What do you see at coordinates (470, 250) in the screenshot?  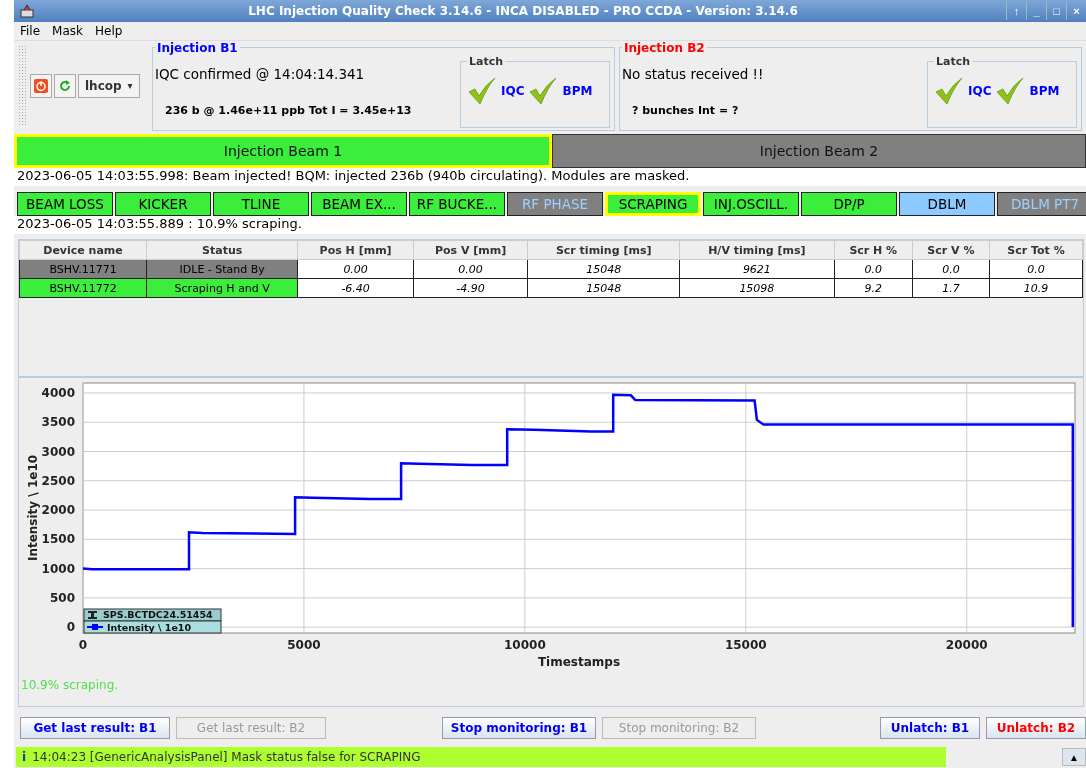 I see `column-header: Pos V [mm]` at bounding box center [470, 250].